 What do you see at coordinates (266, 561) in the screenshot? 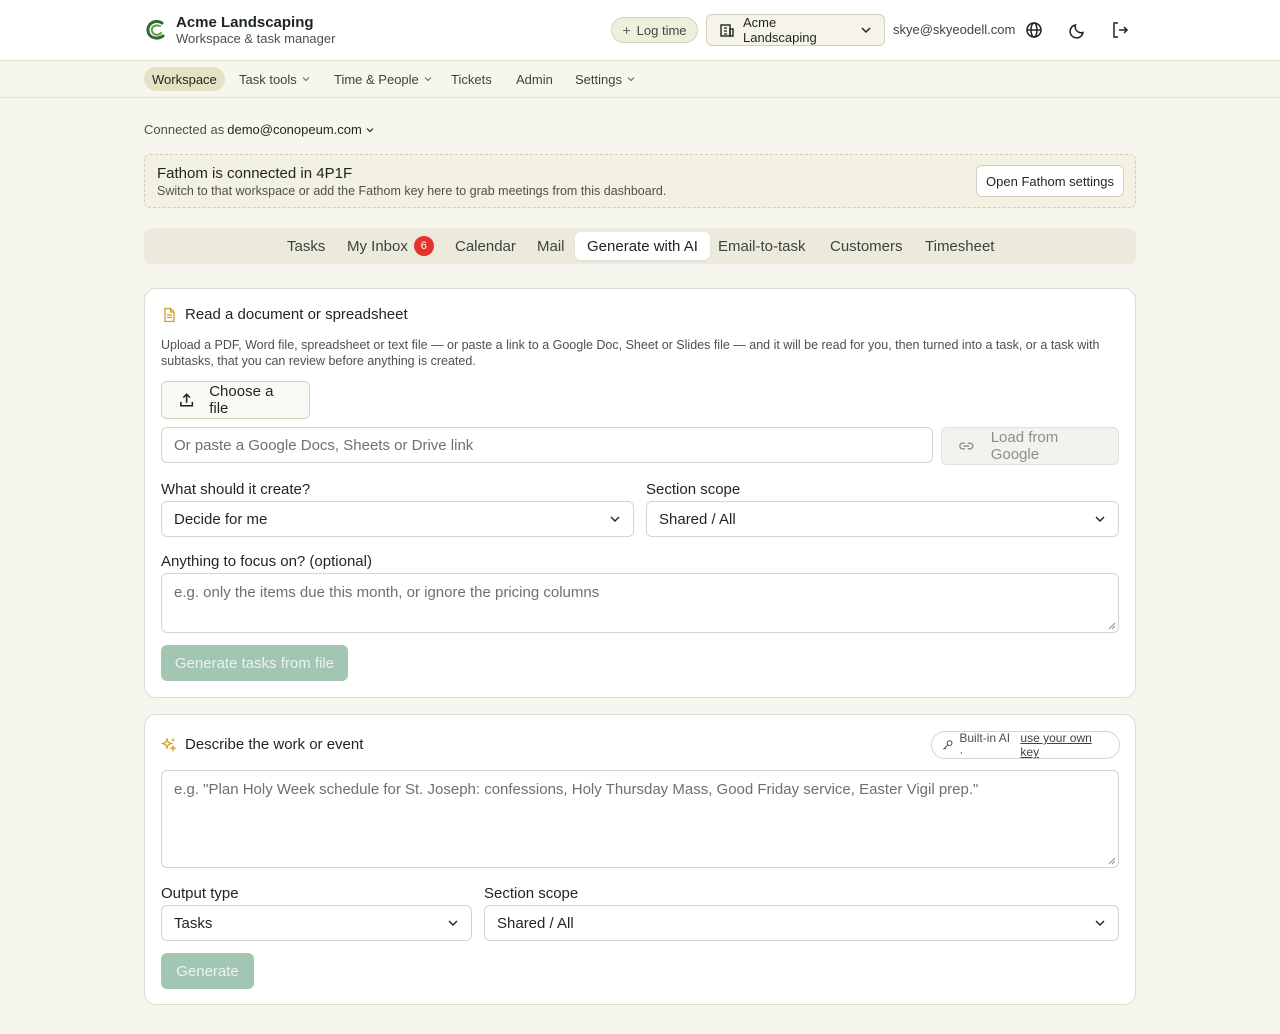
I see `focus-label: Anything to focus on? (optional)` at bounding box center [266, 561].